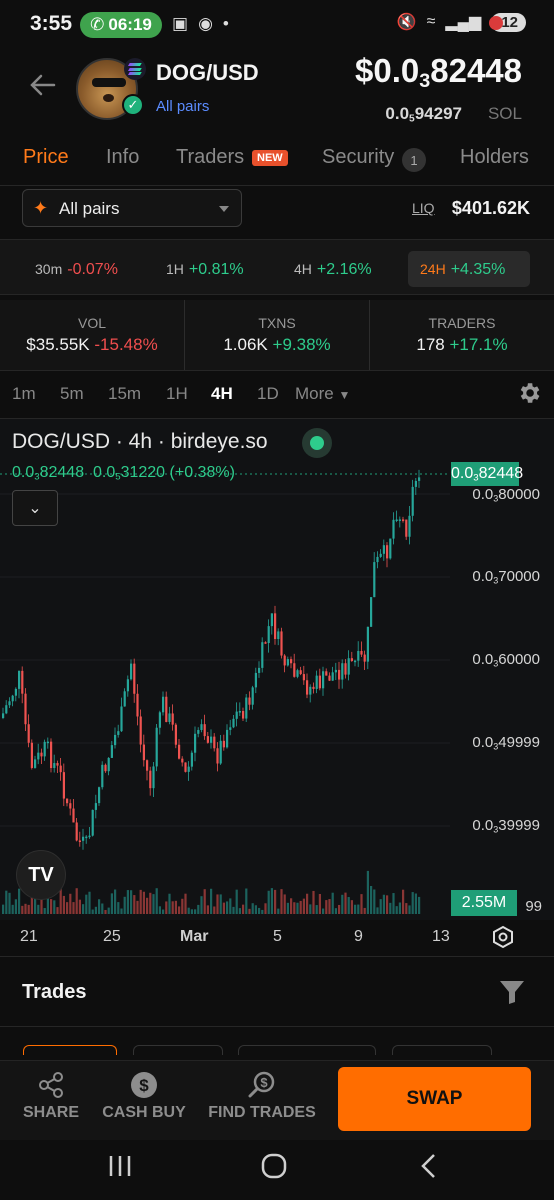 This screenshot has height=1200, width=554. I want to click on tab-info: Info, so click(122, 157).